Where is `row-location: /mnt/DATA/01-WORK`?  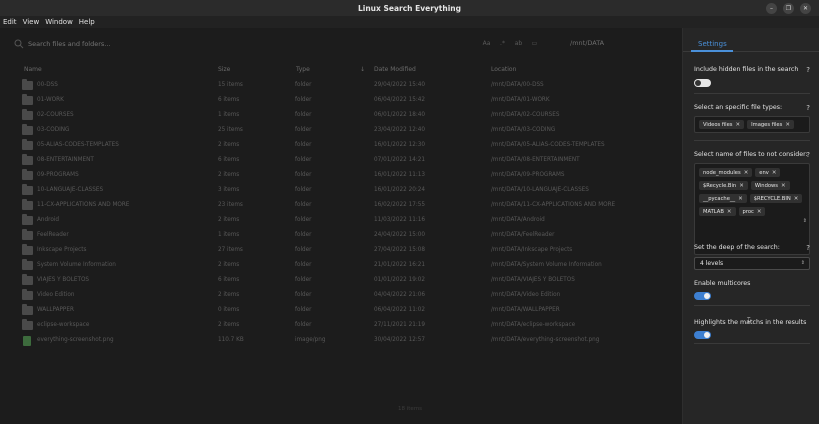 row-location: /mnt/DATA/01-WORK is located at coordinates (520, 100).